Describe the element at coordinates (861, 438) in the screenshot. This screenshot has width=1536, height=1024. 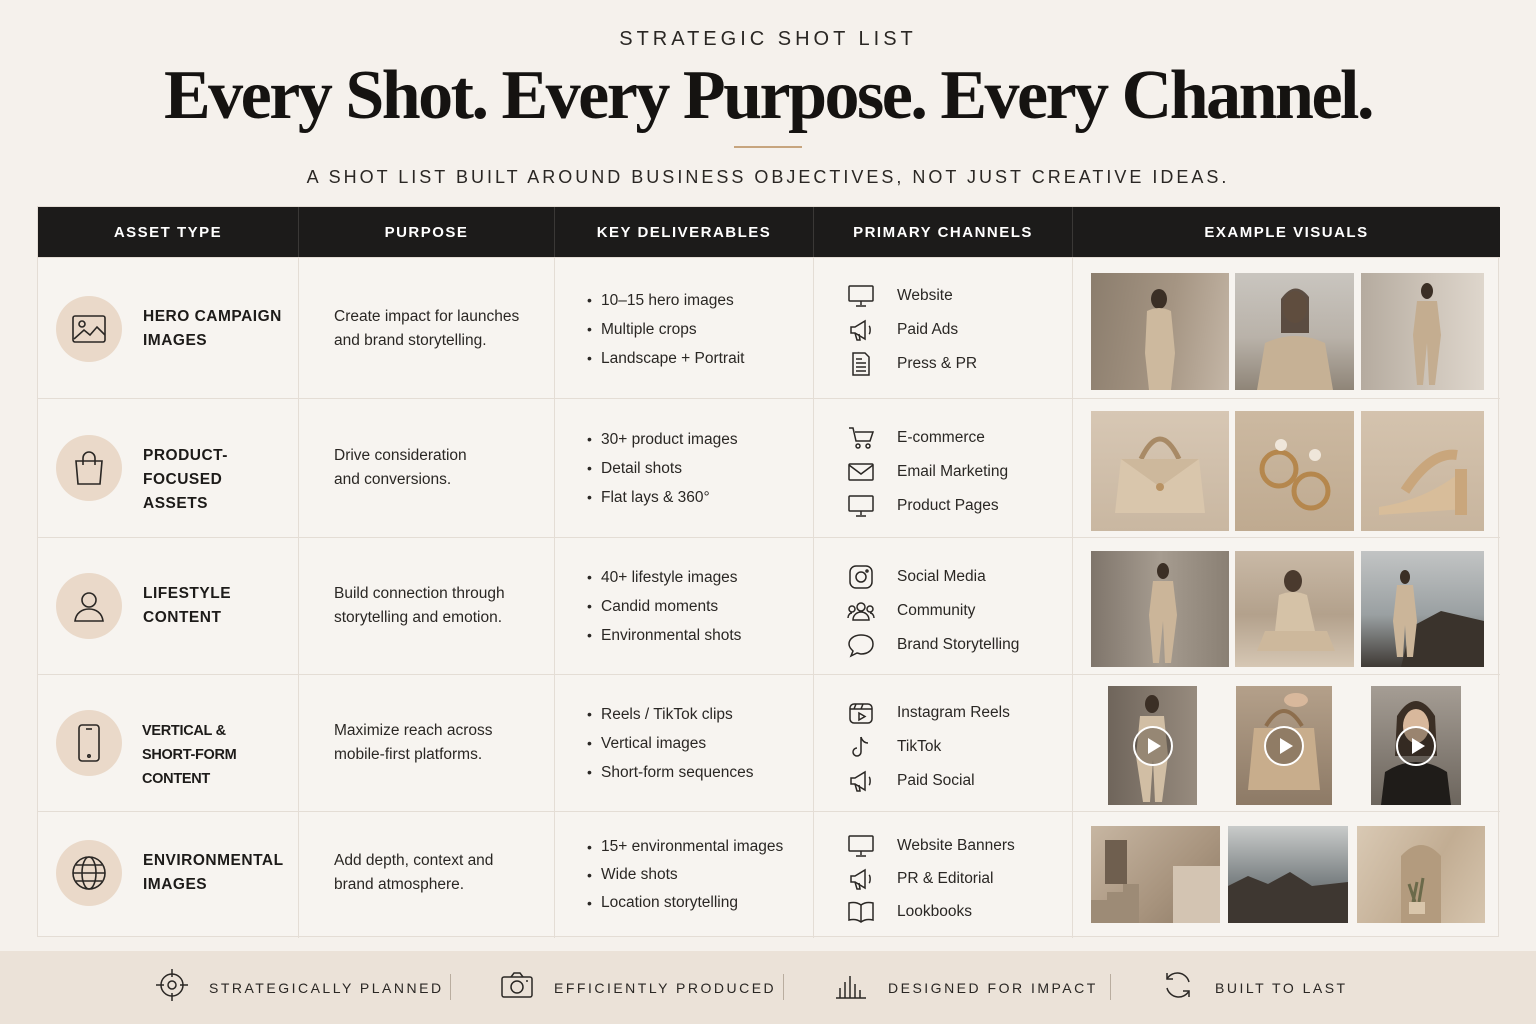
I see `cart-icon` at that location.